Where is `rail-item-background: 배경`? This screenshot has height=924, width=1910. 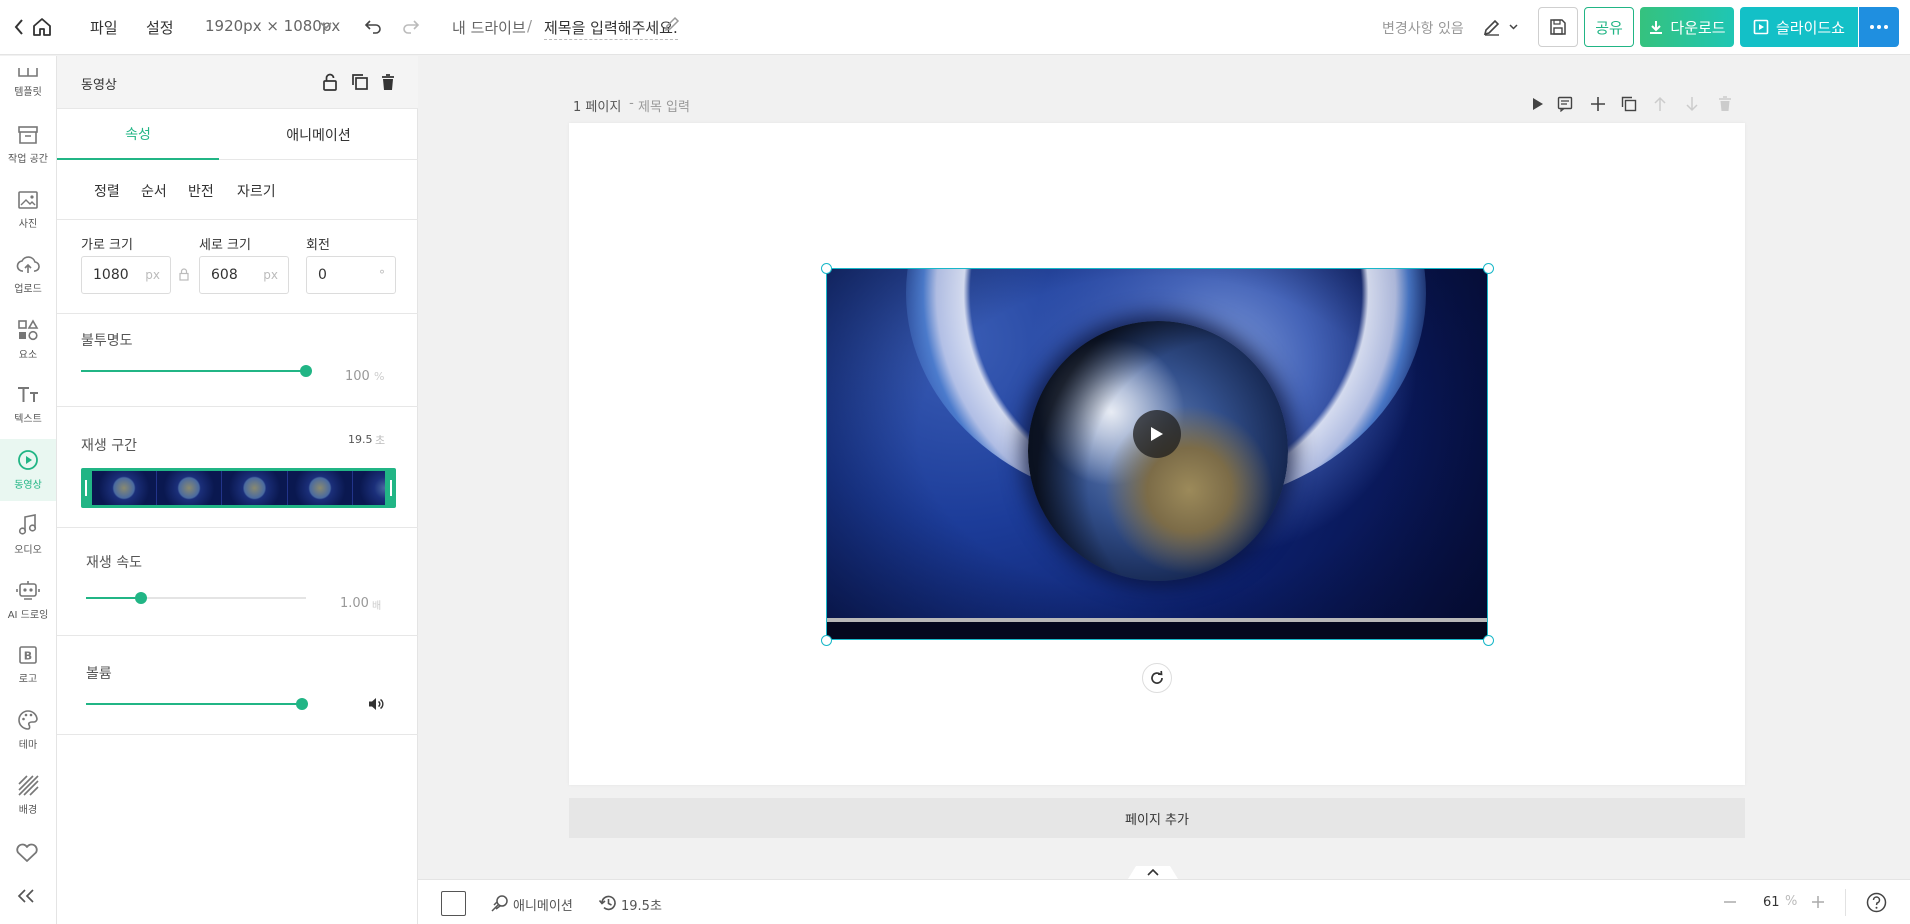 rail-item-background: 배경 is located at coordinates (28, 795).